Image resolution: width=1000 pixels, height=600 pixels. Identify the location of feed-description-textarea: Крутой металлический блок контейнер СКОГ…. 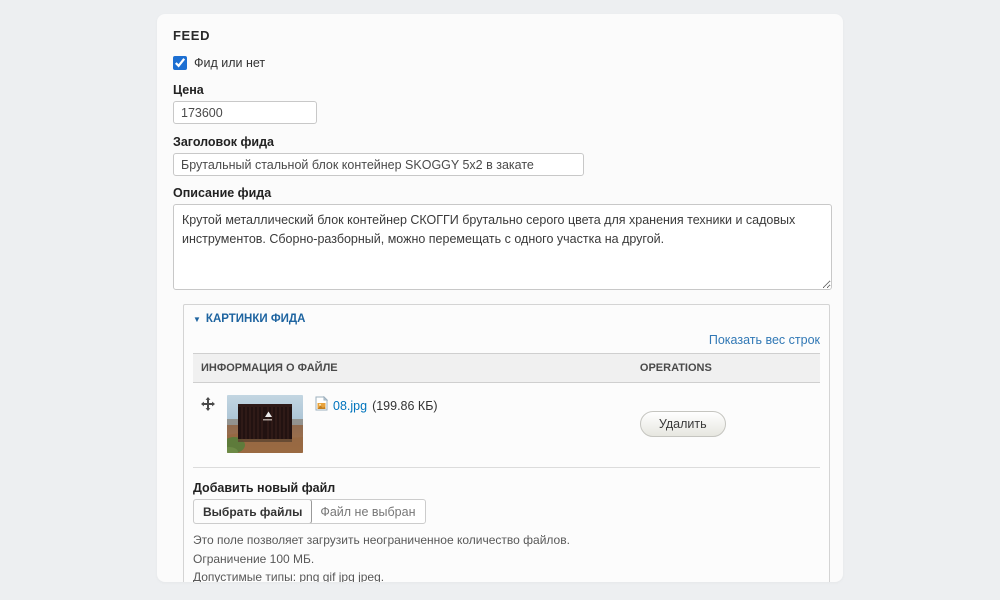
(502, 247).